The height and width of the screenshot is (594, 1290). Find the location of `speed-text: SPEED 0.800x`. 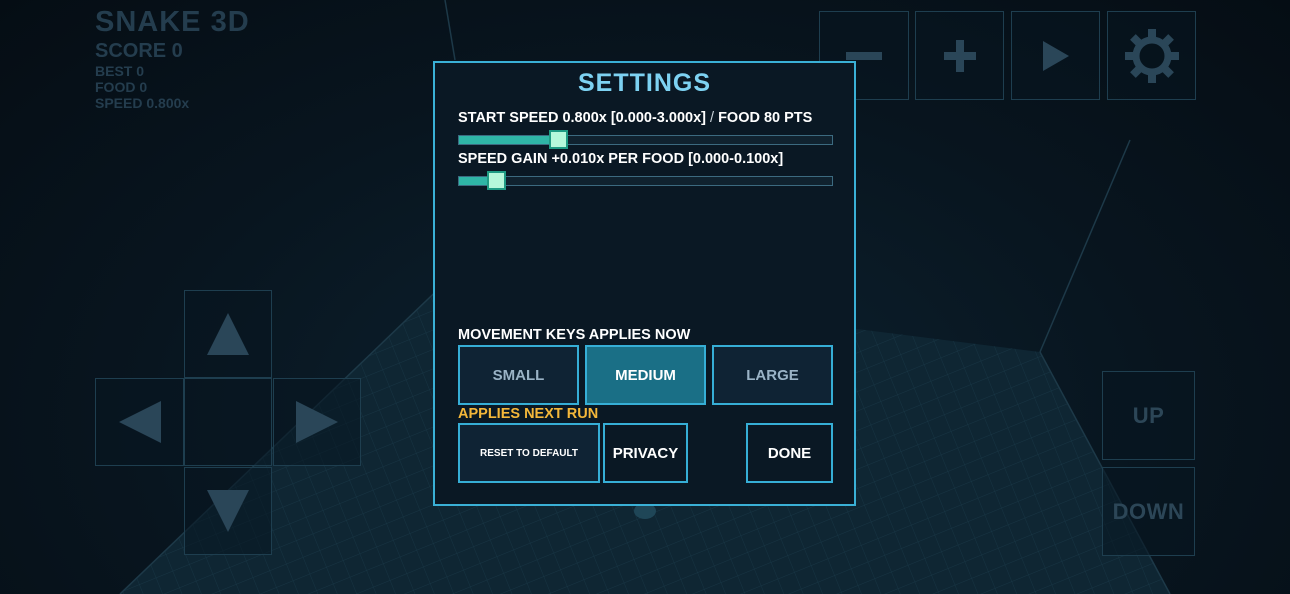

speed-text: SPEED 0.800x is located at coordinates (142, 103).